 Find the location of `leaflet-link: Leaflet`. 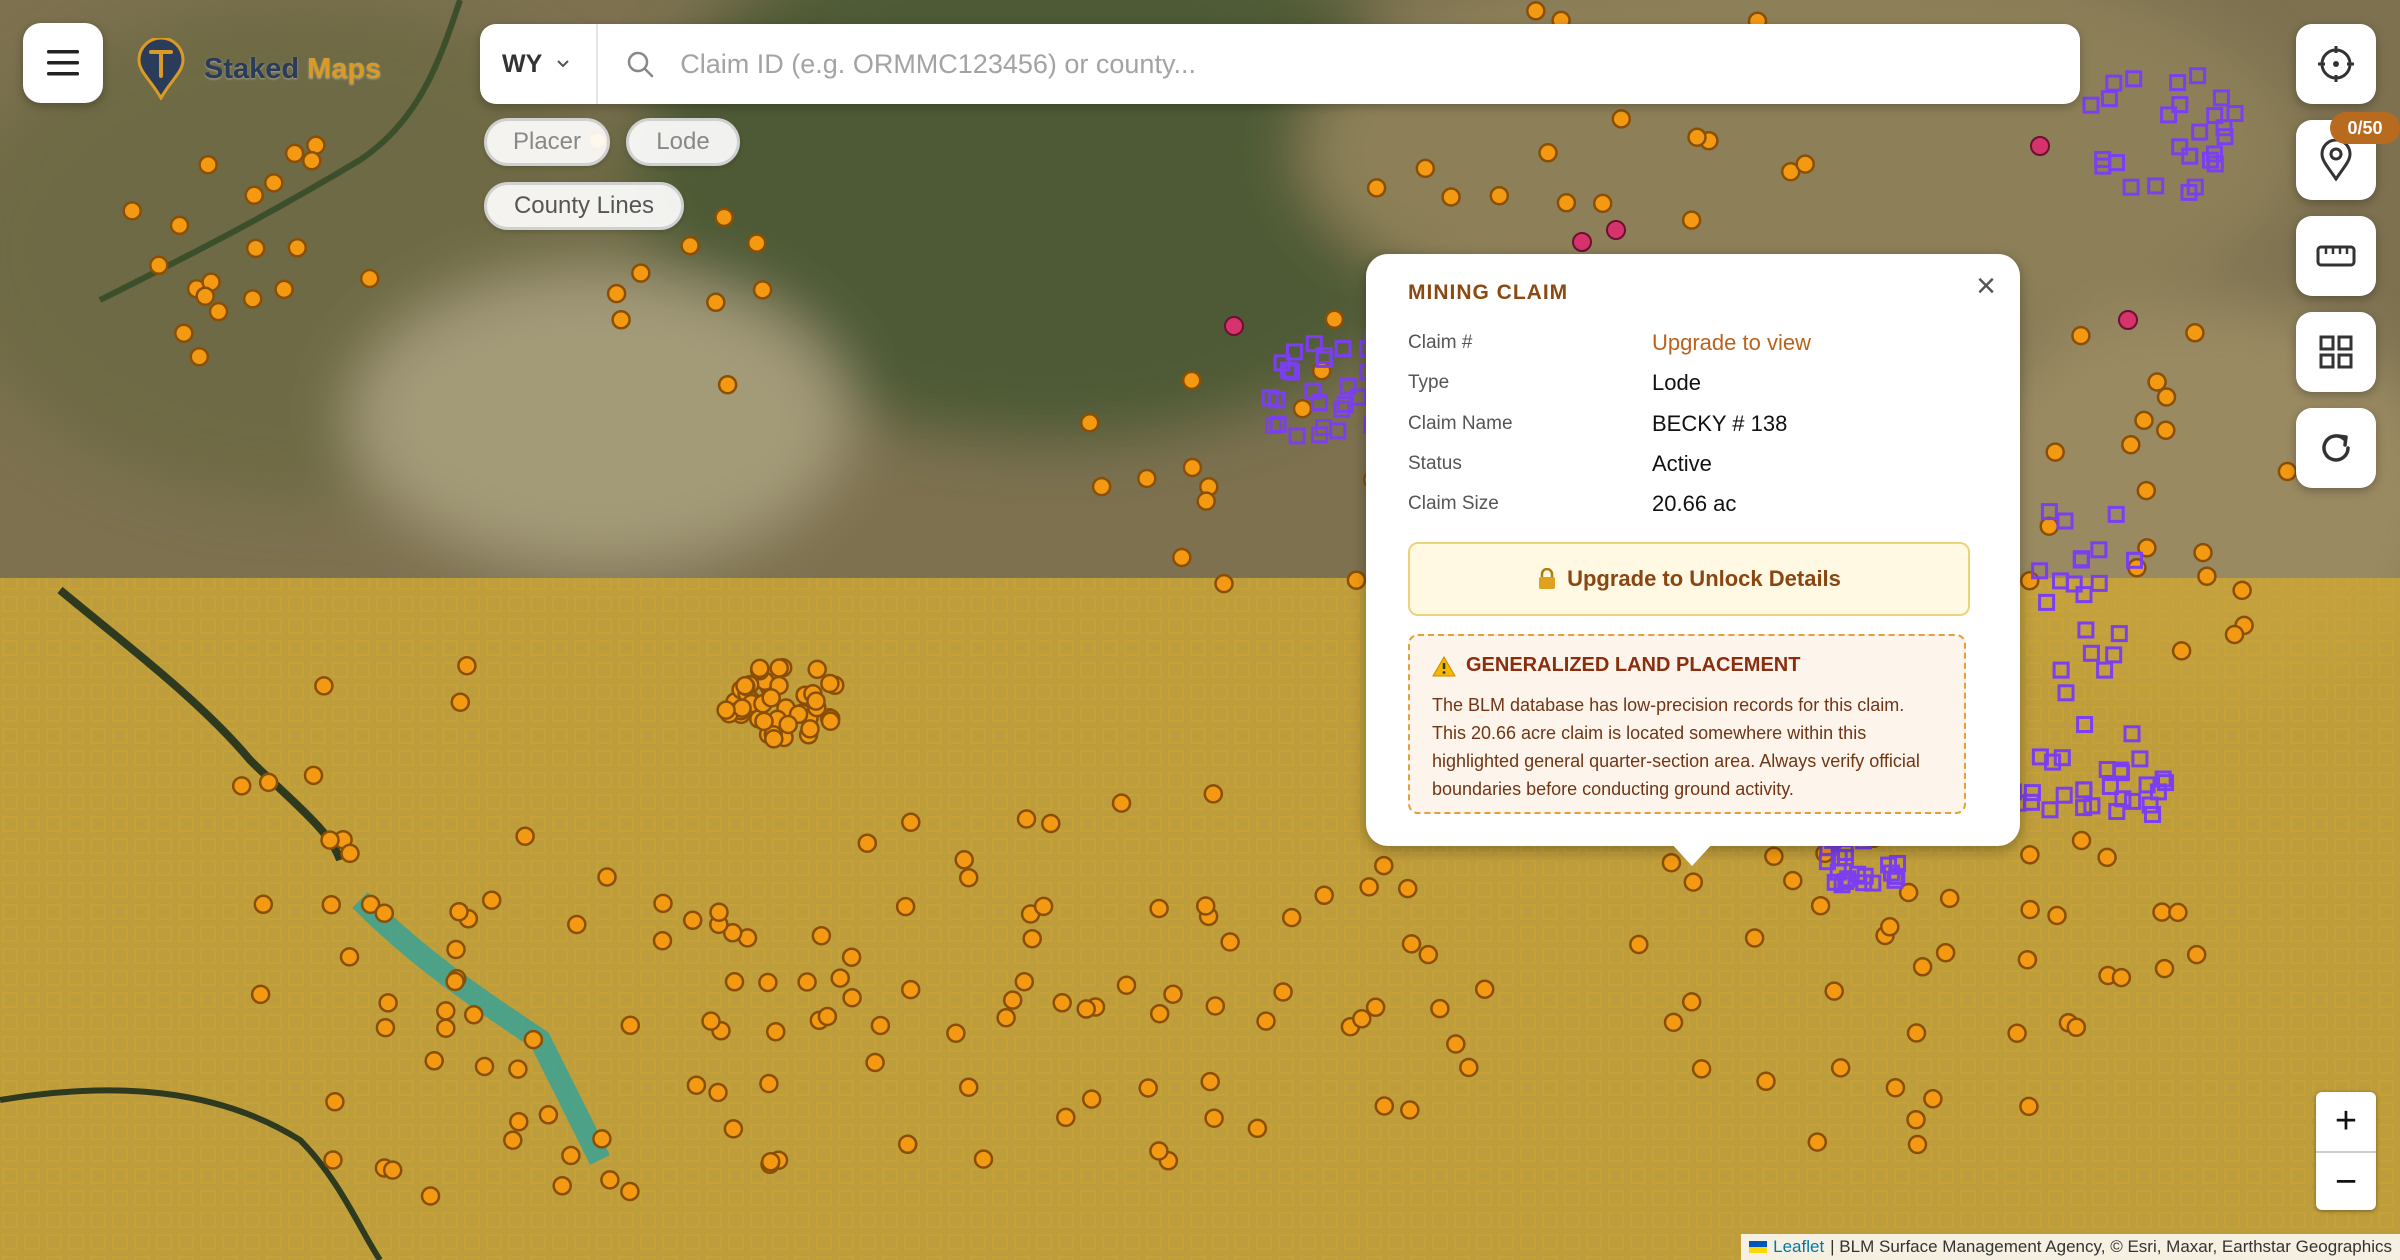

leaflet-link: Leaflet is located at coordinates (1798, 1247).